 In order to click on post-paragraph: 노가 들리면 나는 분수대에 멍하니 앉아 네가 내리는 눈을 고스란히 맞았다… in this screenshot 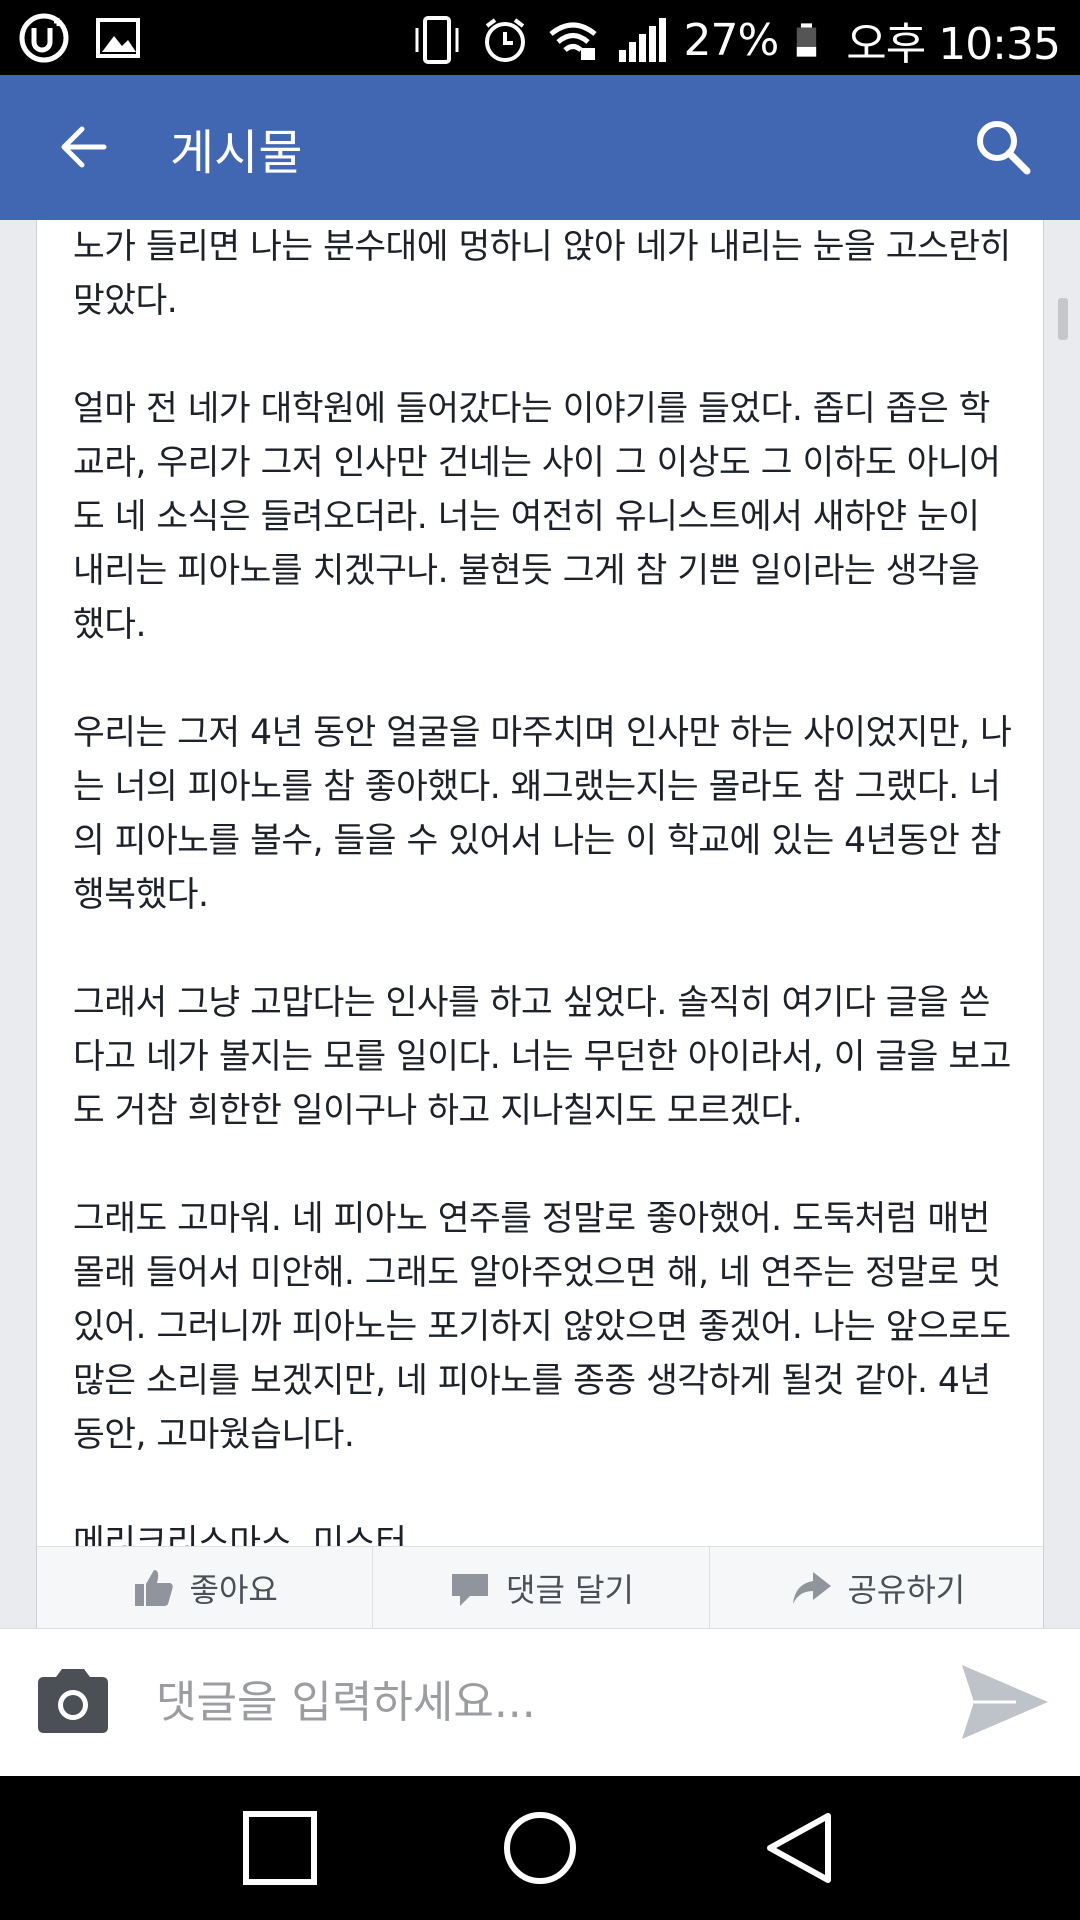, I will do `click(542, 274)`.